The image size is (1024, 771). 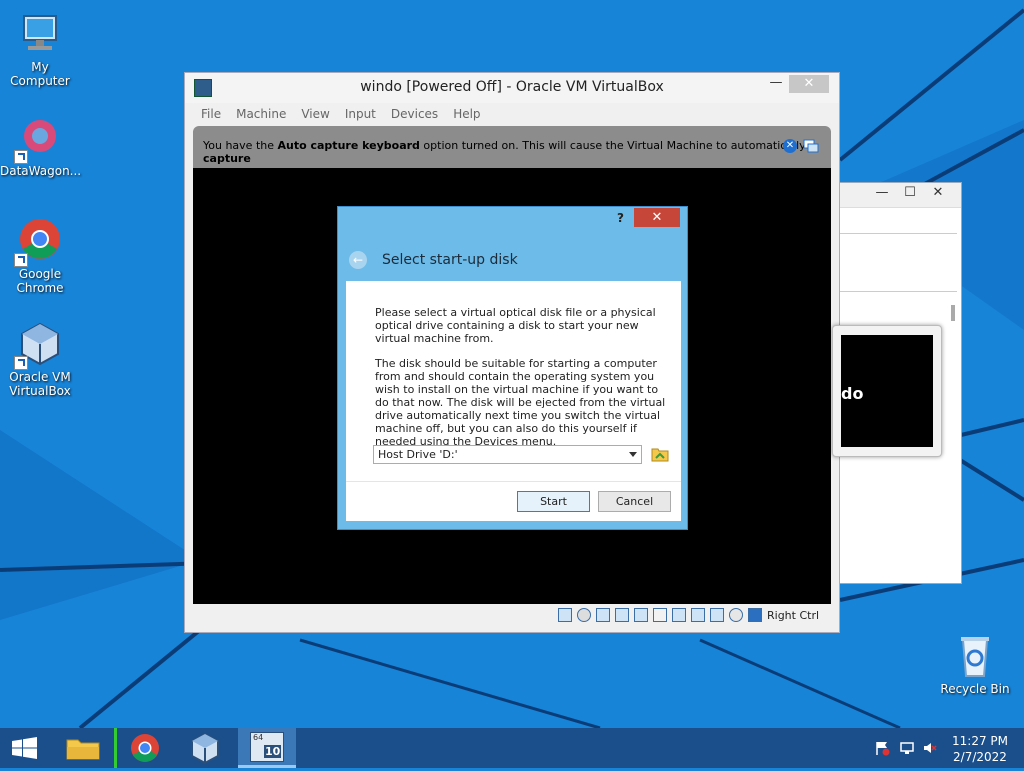 I want to click on desktop-icon-label: Recycle Bin, so click(x=975, y=689).